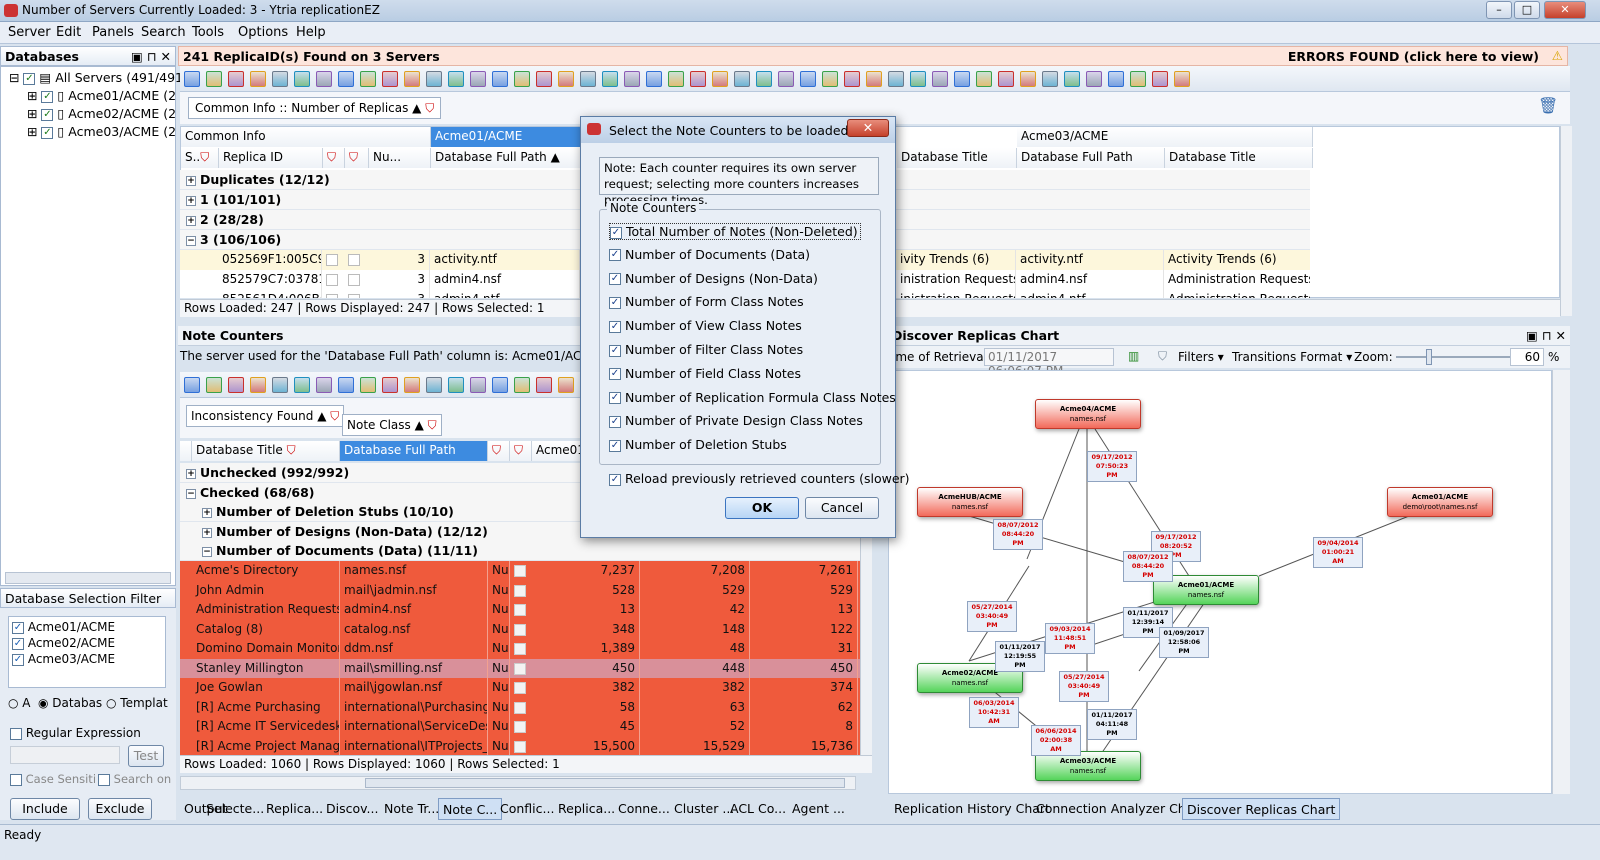 The image size is (1600, 860). I want to click on inconsistency-chip: Inconsistency Found ▲ ⛉, so click(265, 416).